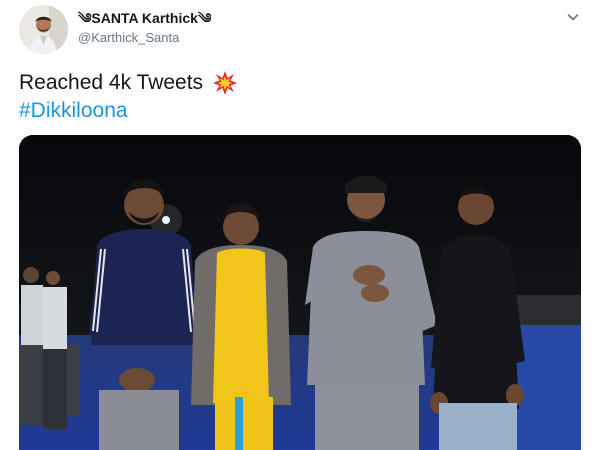 The image size is (600, 450). Describe the element at coordinates (144, 18) in the screenshot. I see `author-display-name: ༄SANTA Karthick༄` at that location.